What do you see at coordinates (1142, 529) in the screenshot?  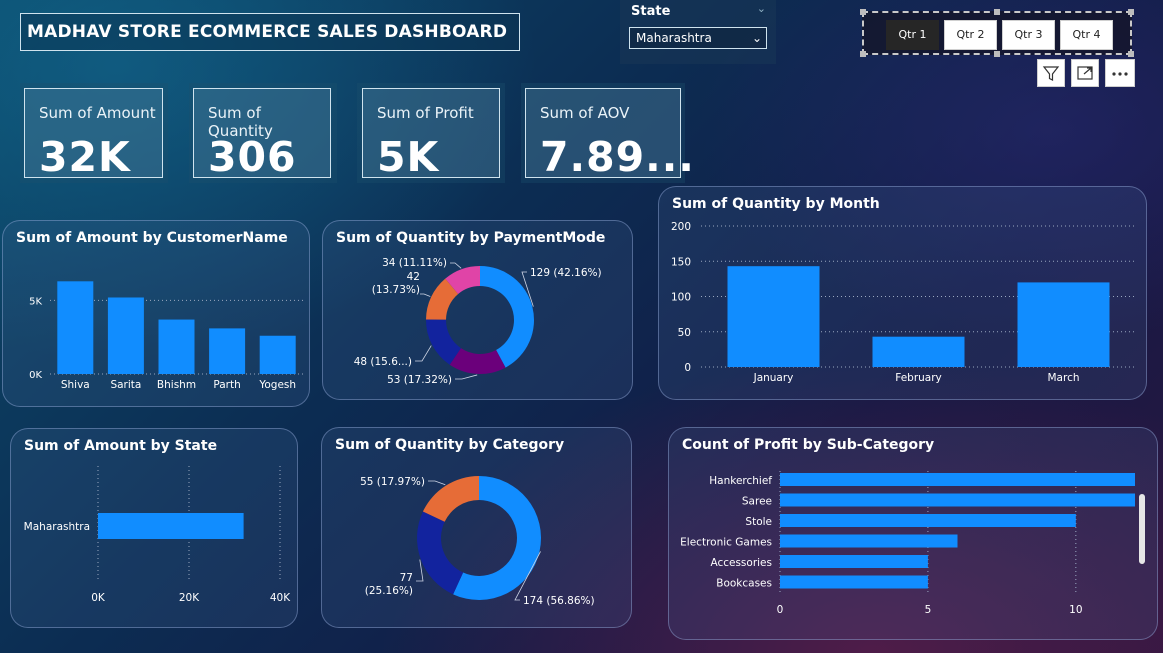 I see `scrollbar` at bounding box center [1142, 529].